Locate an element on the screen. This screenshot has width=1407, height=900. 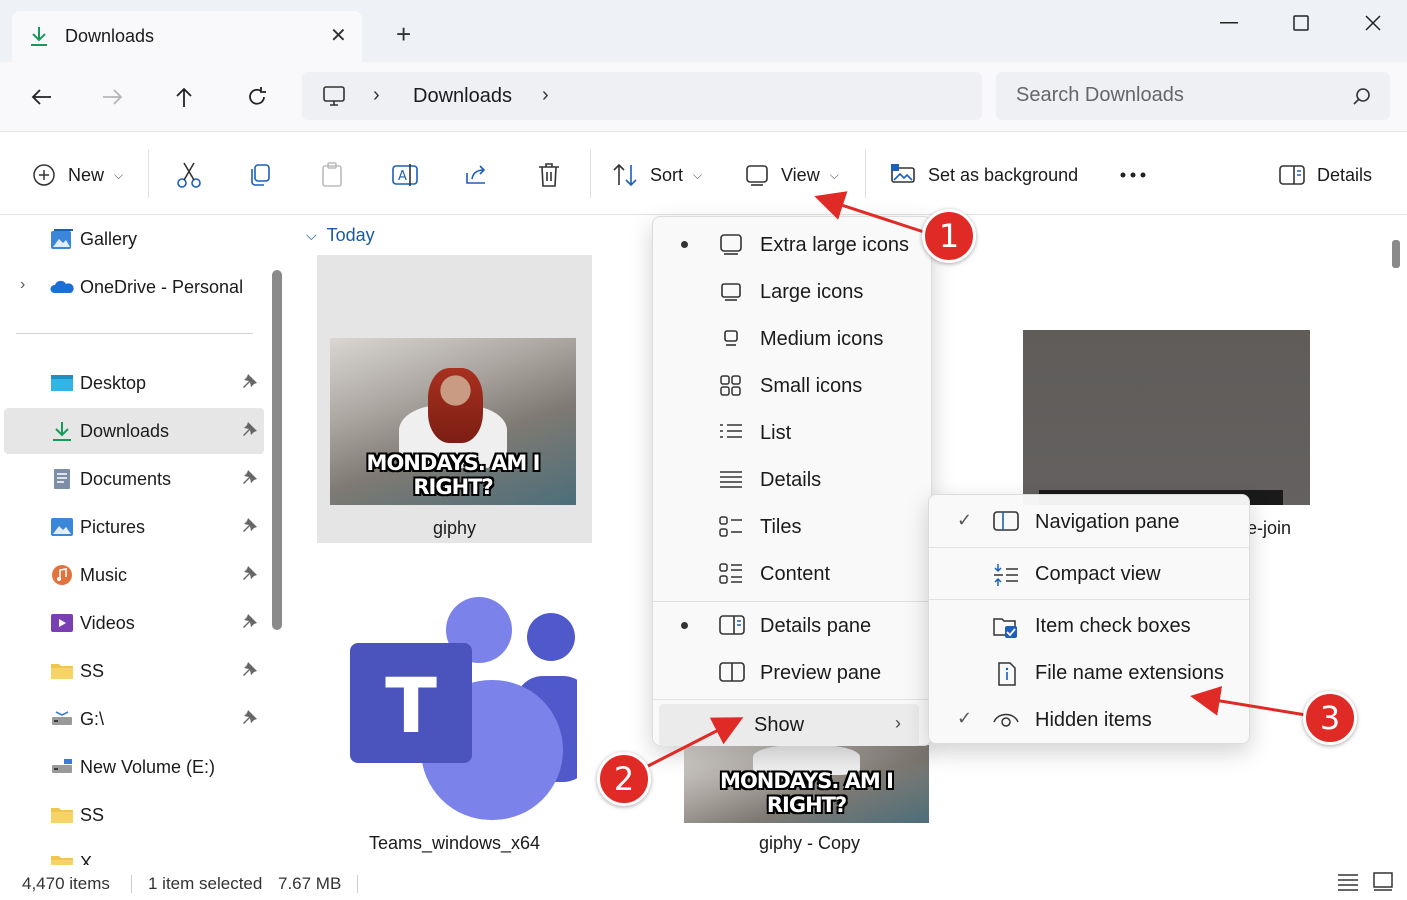
search-box is located at coordinates (1193, 96).